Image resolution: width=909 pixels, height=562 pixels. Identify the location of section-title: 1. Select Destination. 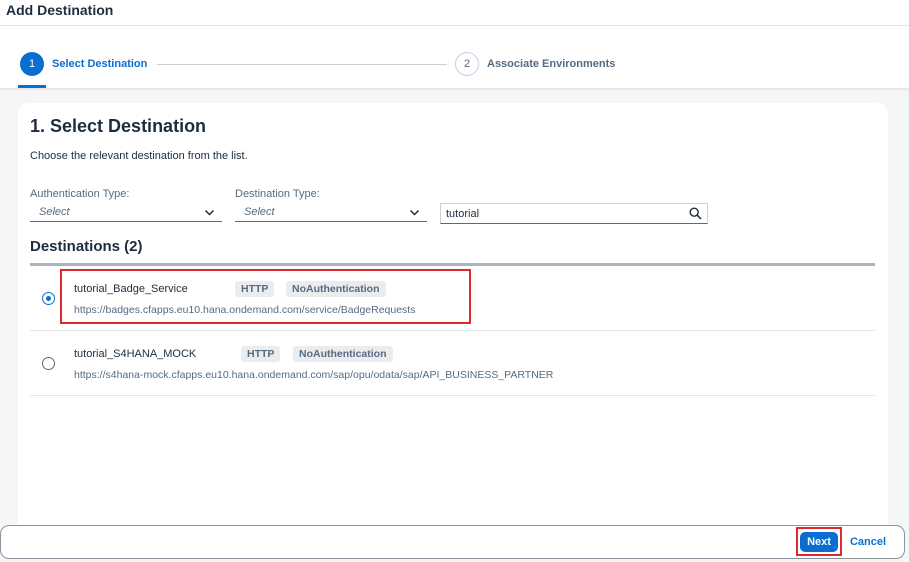
(118, 126).